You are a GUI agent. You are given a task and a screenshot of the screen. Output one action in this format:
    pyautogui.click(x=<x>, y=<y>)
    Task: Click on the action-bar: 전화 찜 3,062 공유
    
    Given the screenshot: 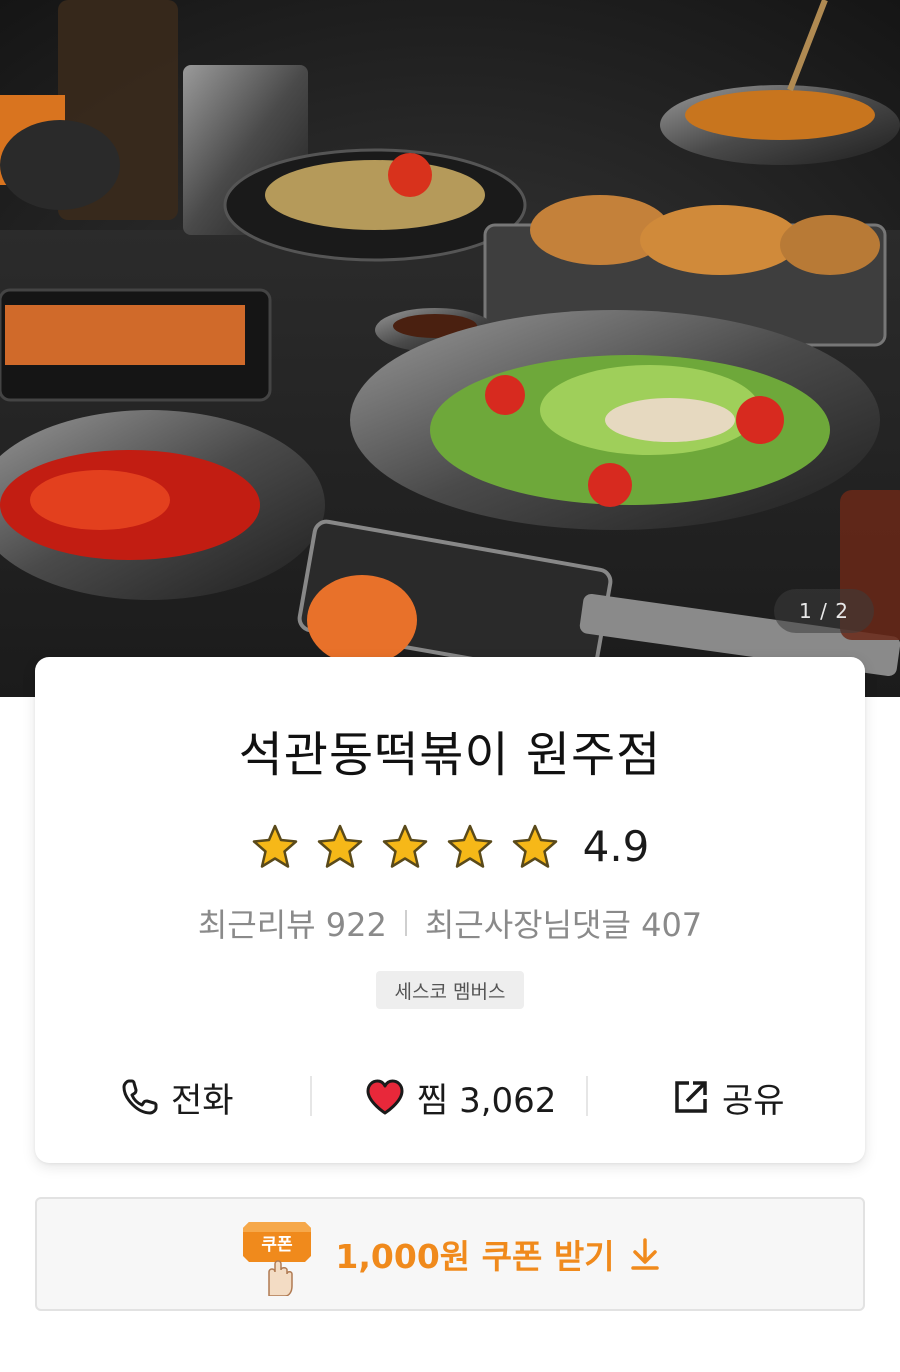 What is the action you would take?
    pyautogui.click(x=450, y=1097)
    